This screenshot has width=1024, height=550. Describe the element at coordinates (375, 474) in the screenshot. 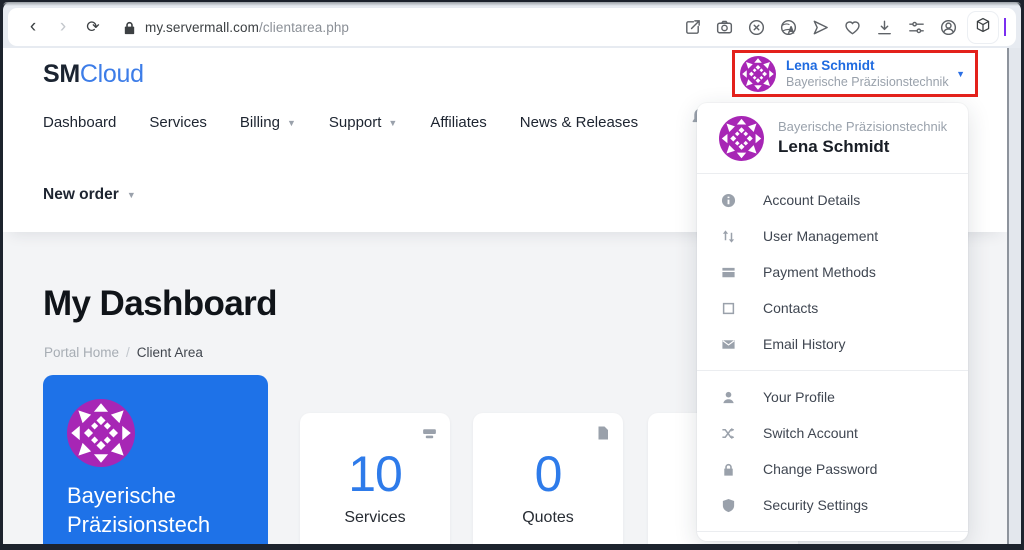

I see `services-count: 10` at that location.